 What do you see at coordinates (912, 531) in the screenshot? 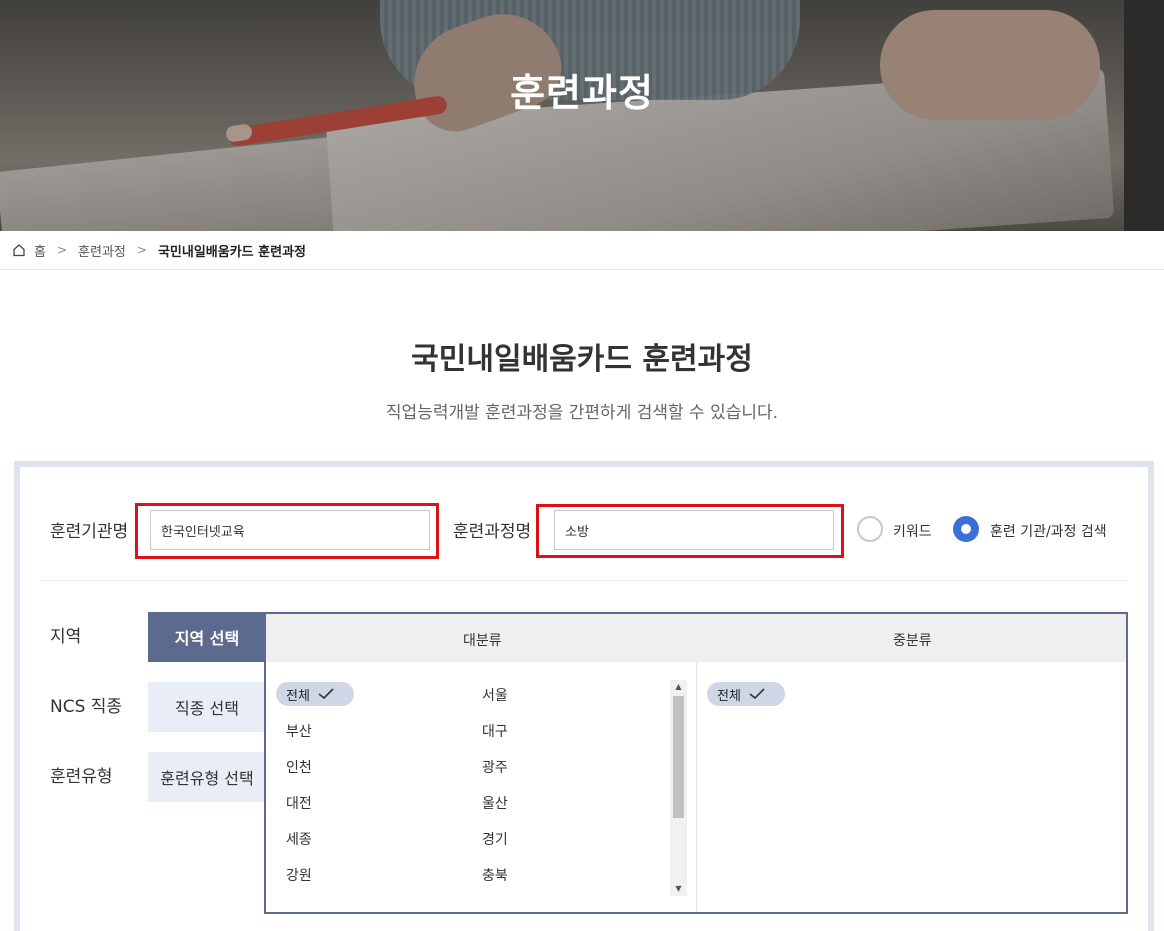
I see `radio-keyword-label: 키워드` at bounding box center [912, 531].